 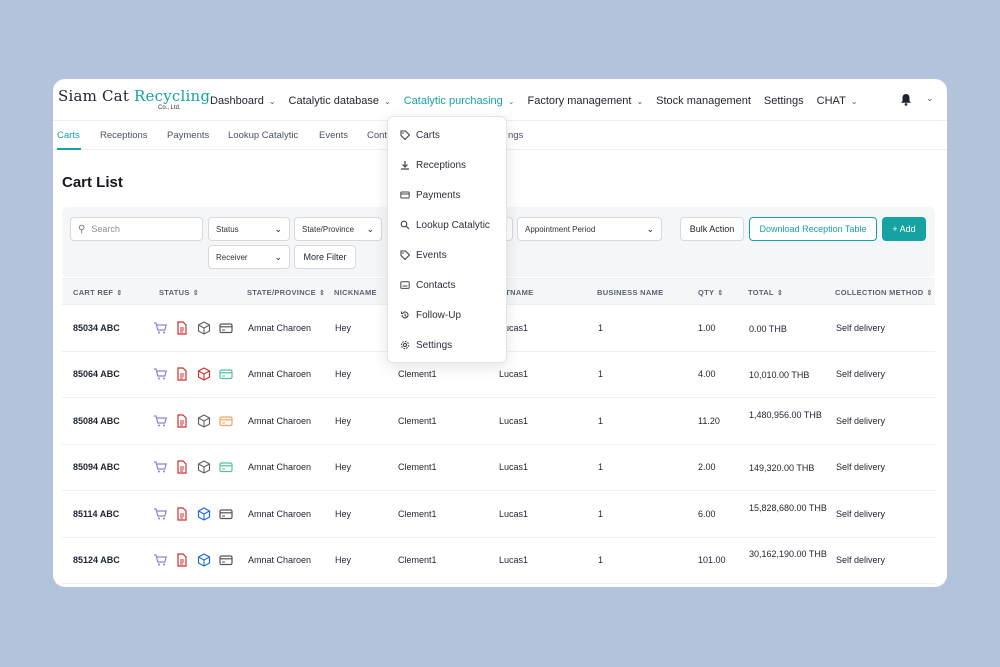 What do you see at coordinates (448, 345) in the screenshot?
I see `menu-item-settings: Settings` at bounding box center [448, 345].